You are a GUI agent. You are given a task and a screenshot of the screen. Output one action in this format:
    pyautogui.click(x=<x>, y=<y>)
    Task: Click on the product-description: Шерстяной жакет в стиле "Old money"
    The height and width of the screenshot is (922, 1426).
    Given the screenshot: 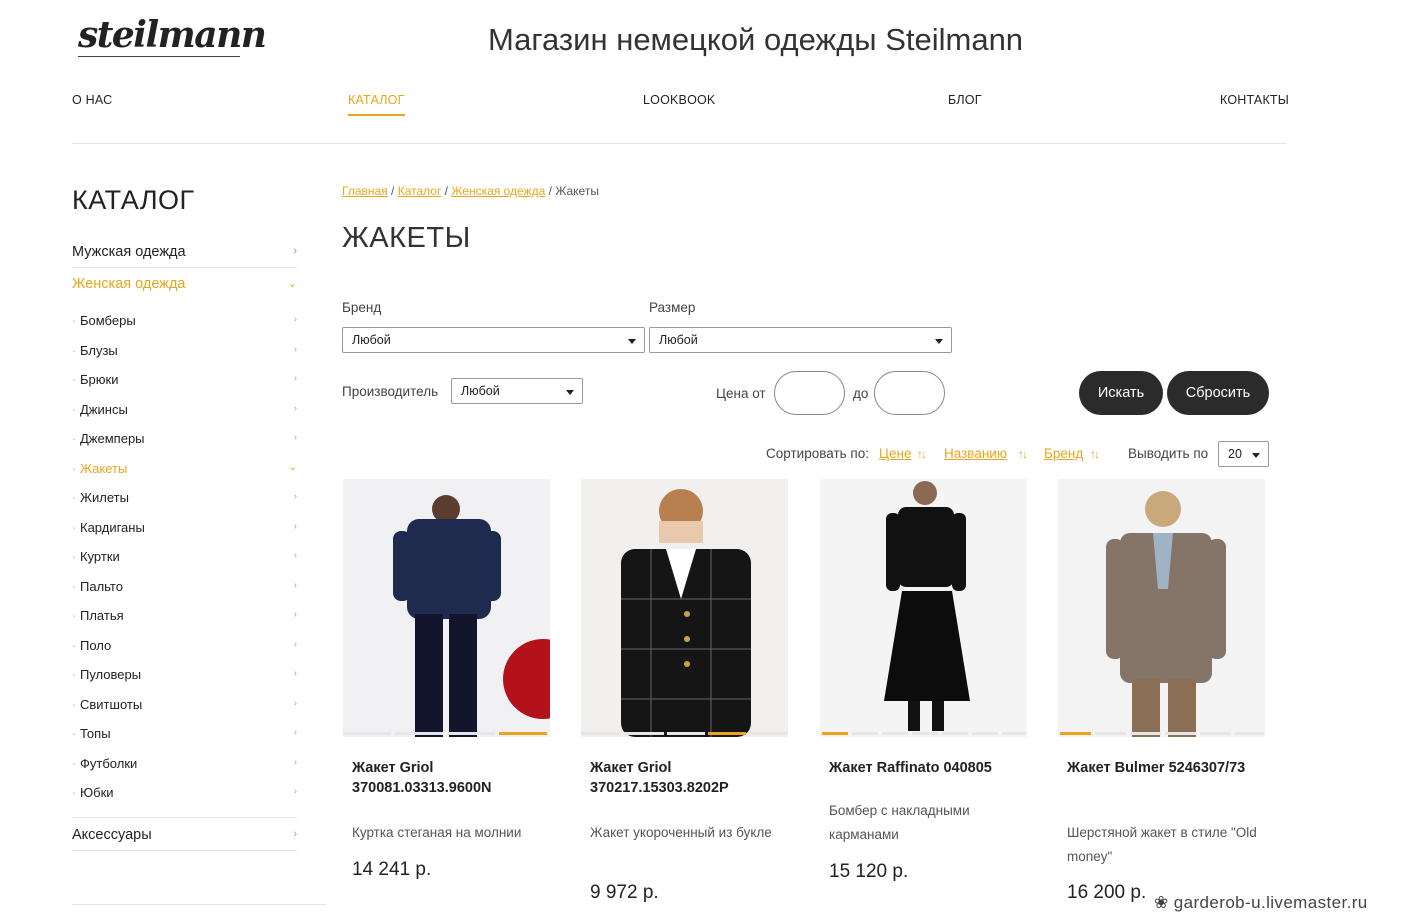 What is the action you would take?
    pyautogui.click(x=1162, y=844)
    